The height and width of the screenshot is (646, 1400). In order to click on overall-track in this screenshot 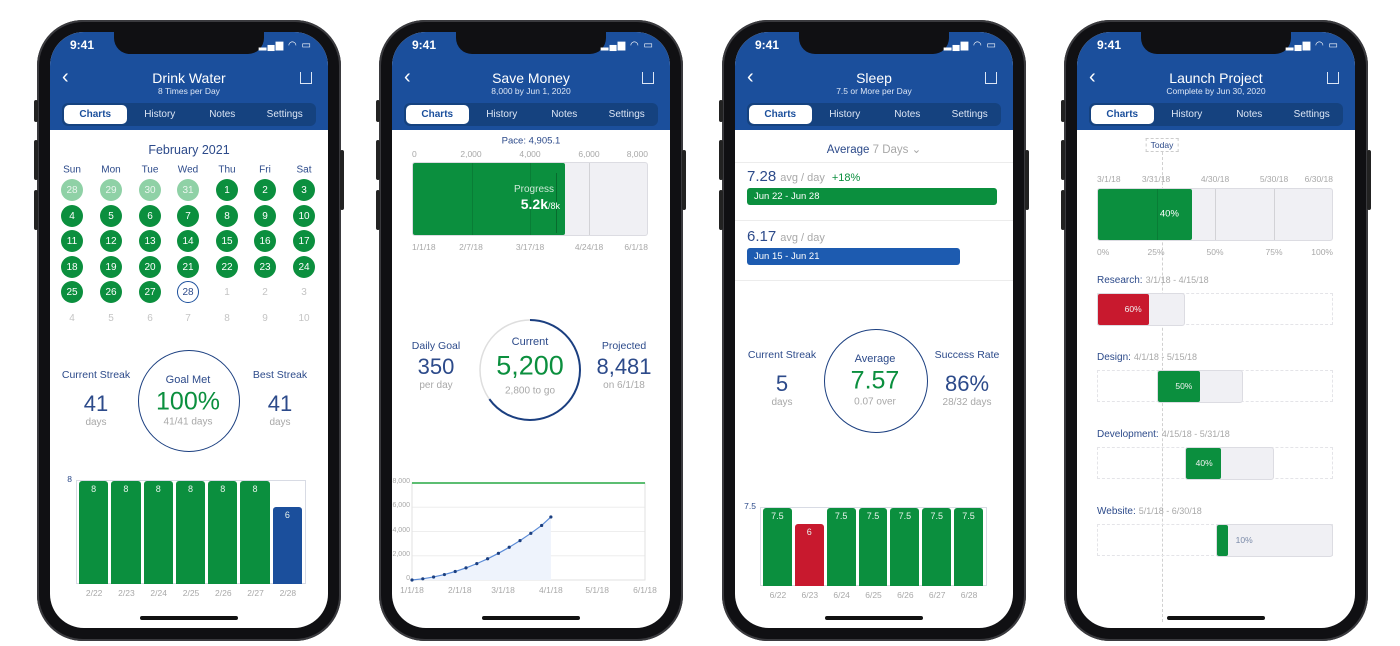, I will do `click(1215, 214)`.